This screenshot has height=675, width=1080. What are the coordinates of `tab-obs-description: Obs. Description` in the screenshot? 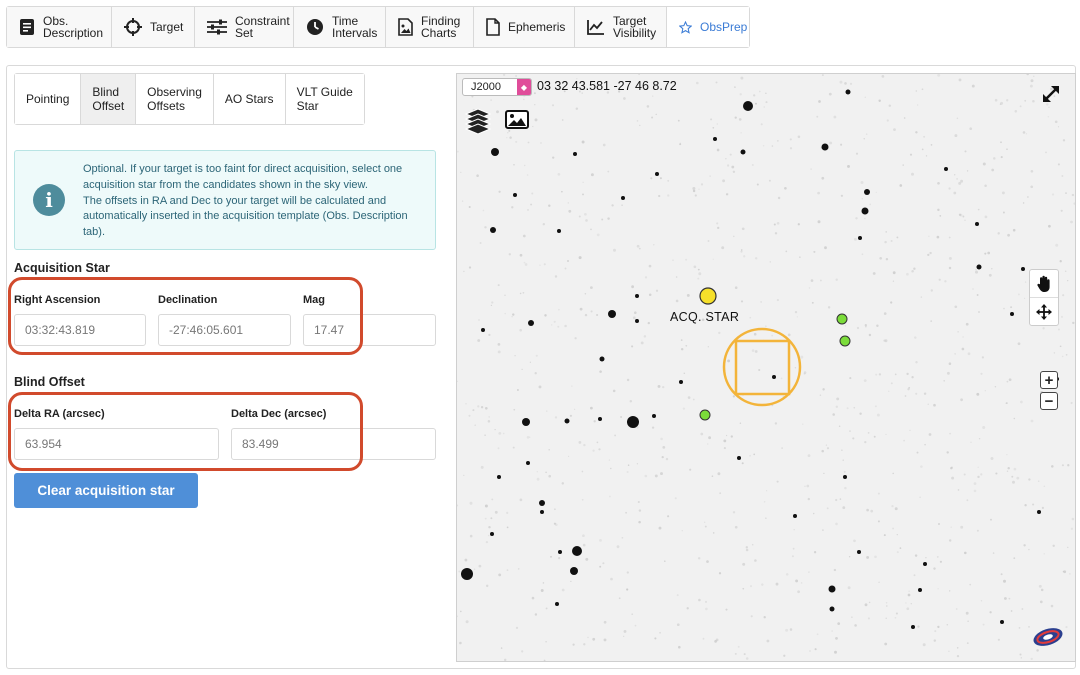 It's located at (59, 27).